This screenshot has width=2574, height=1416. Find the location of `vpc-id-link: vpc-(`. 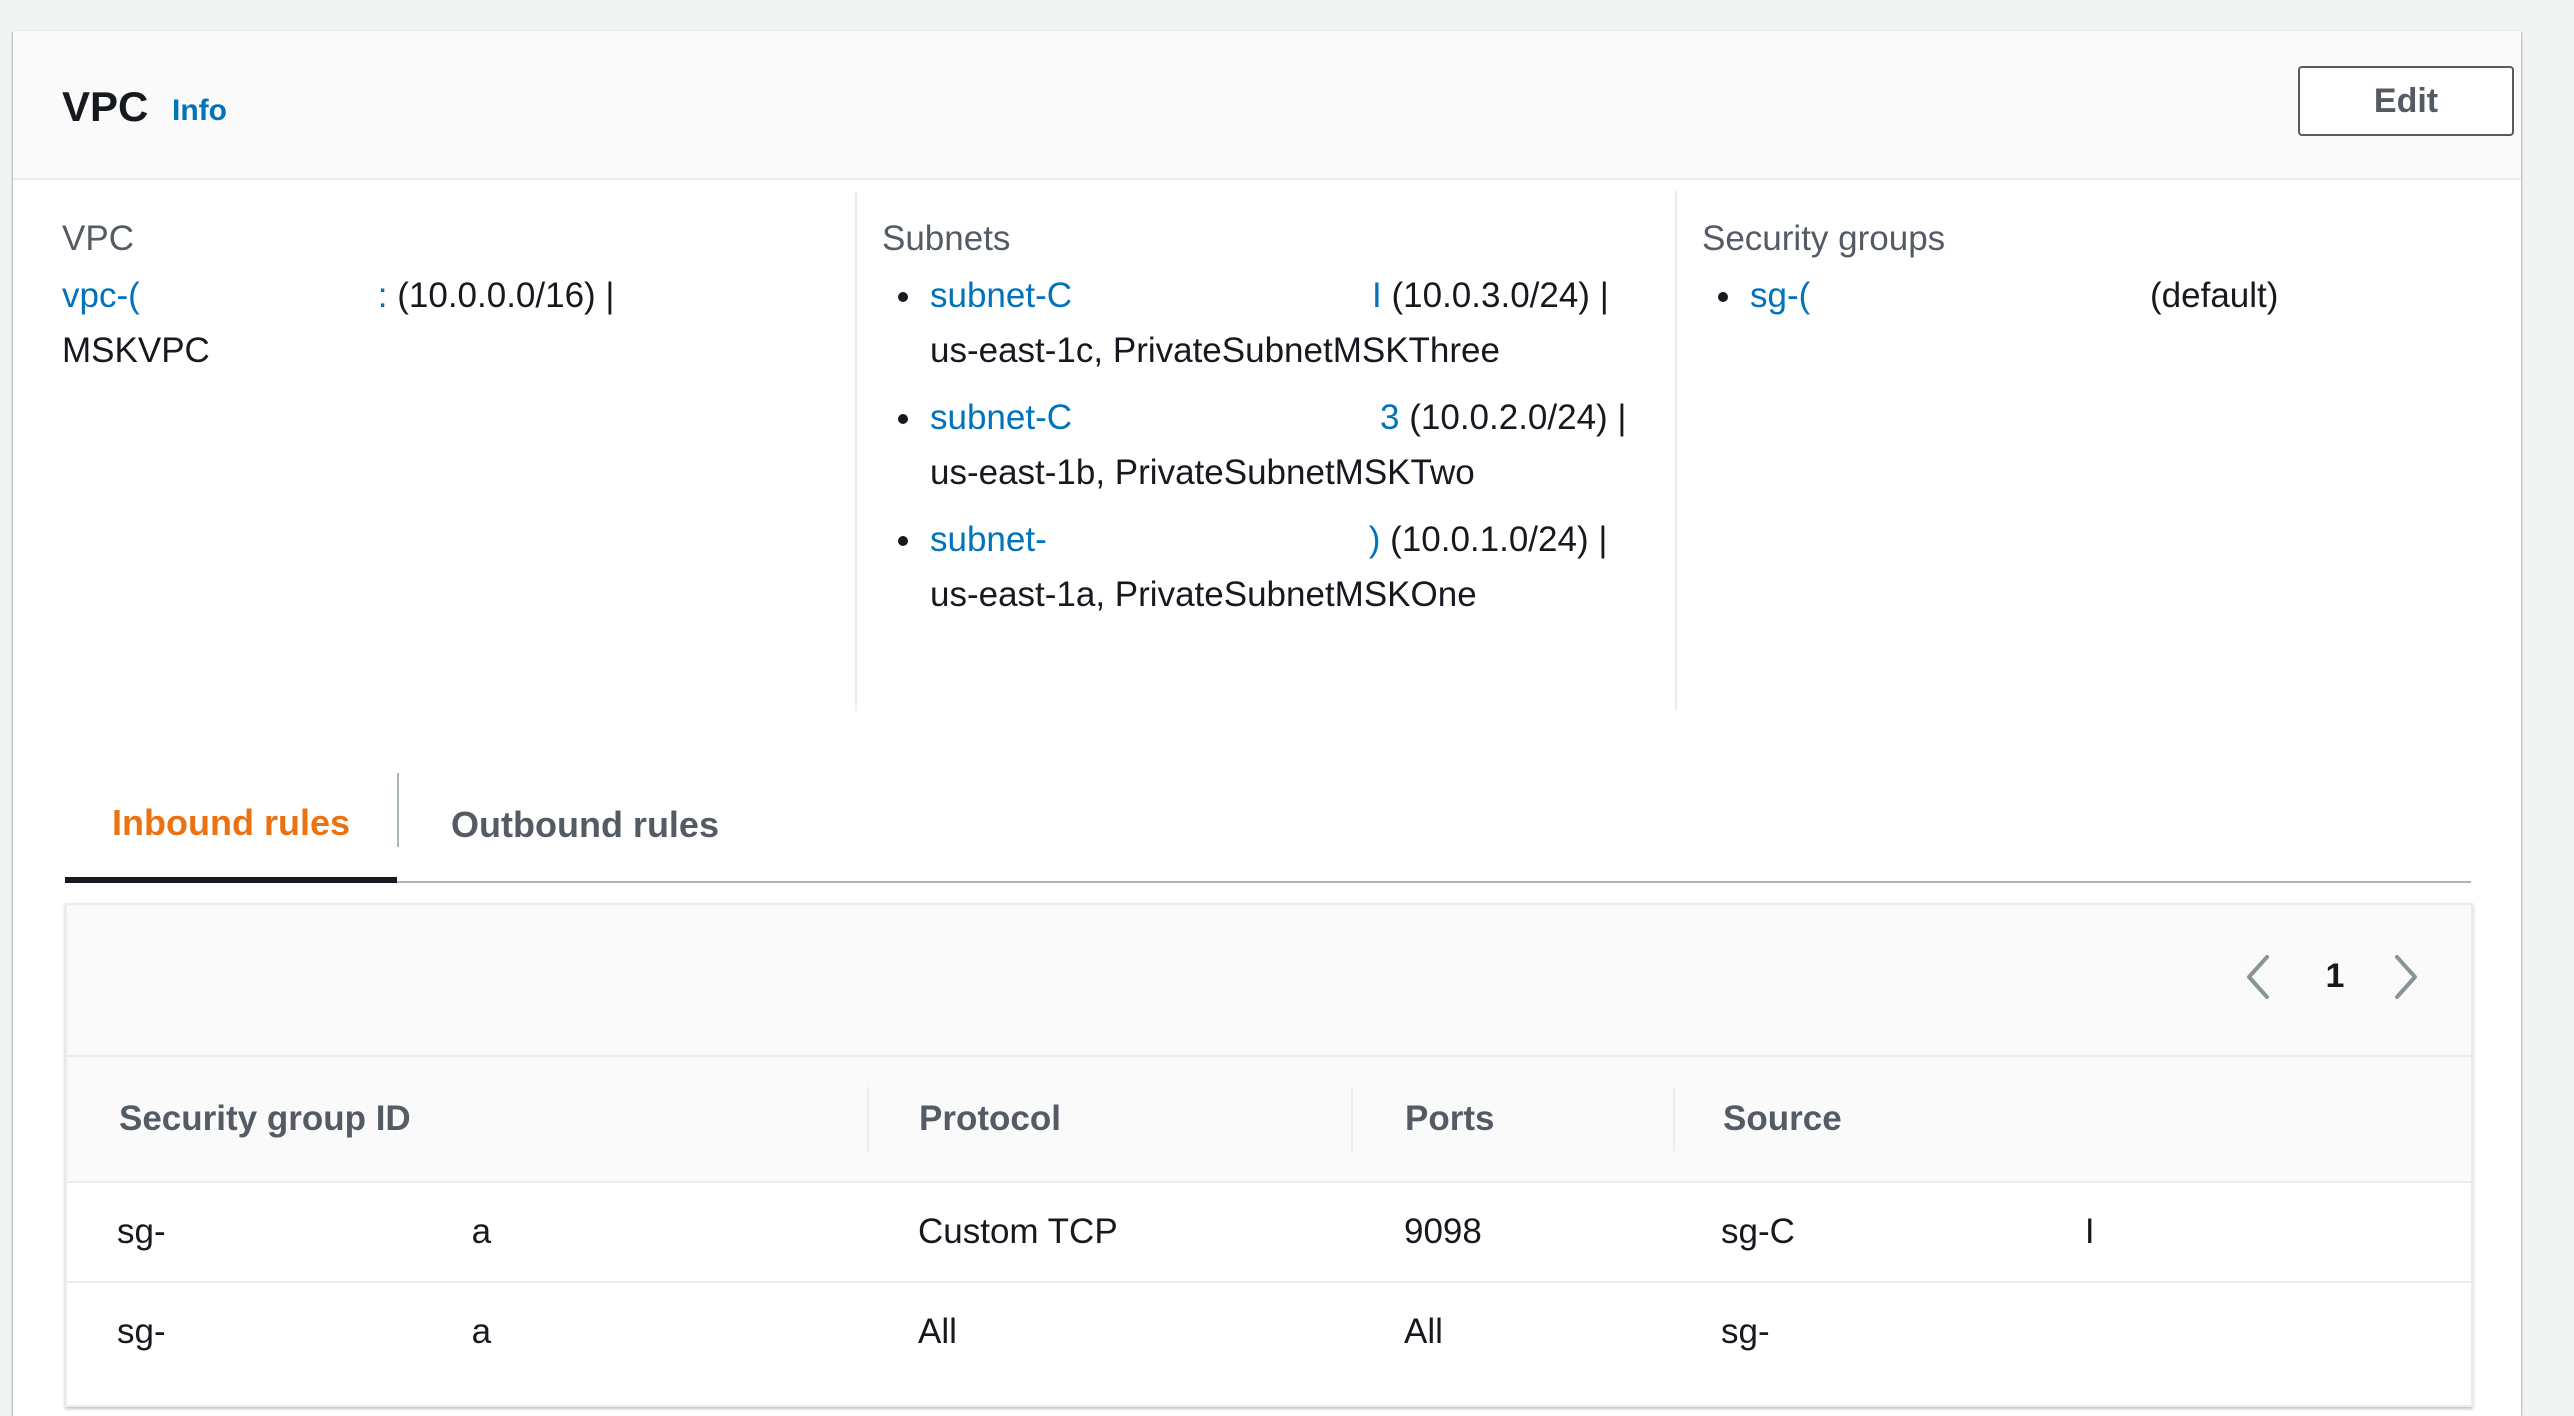

vpc-id-link: vpc-( is located at coordinates (101, 295).